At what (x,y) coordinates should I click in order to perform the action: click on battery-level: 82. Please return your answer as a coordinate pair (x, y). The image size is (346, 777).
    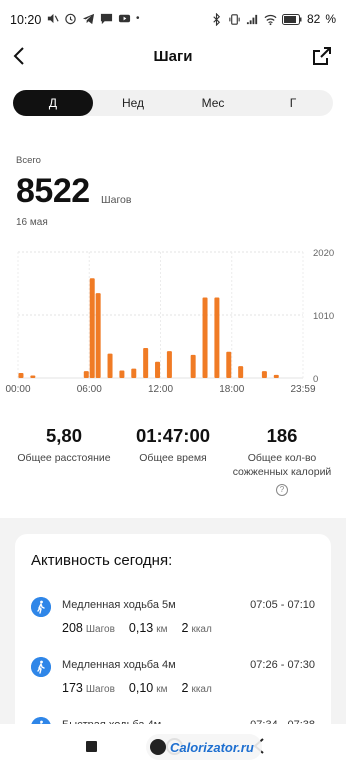
    Looking at the image, I should click on (313, 19).